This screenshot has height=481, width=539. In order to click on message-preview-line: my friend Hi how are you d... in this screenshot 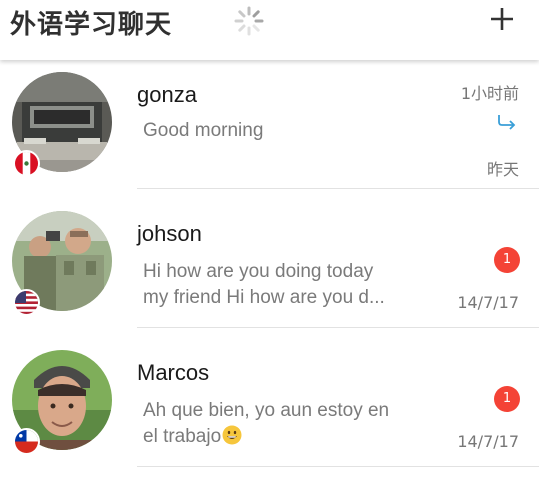, I will do `click(264, 297)`.